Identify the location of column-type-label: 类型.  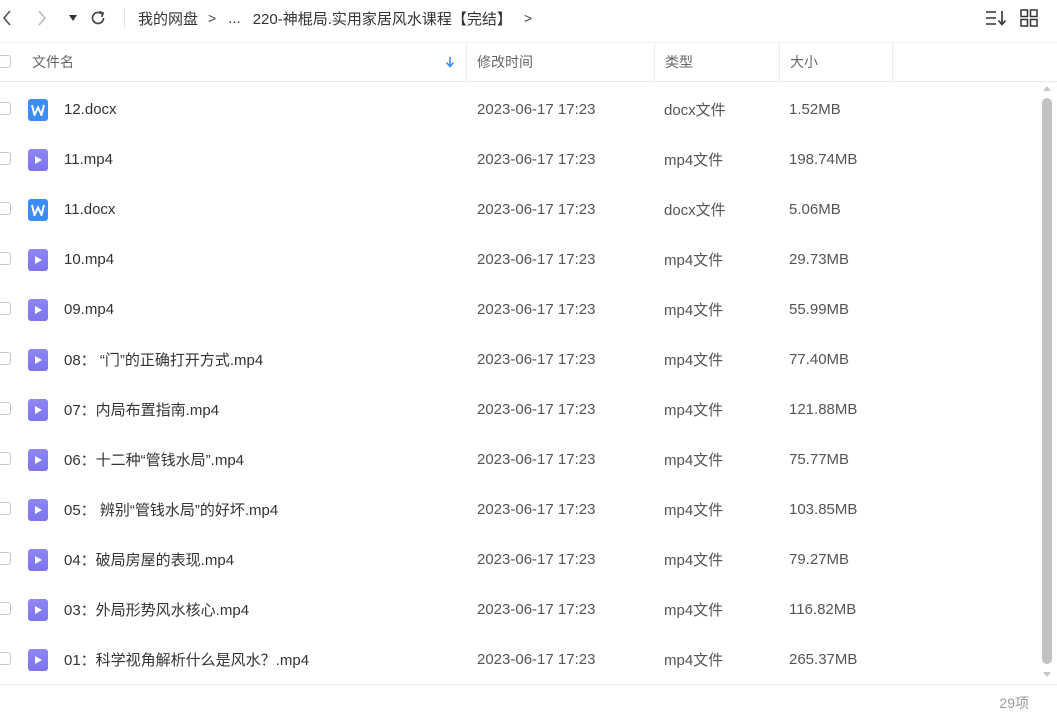
(679, 62).